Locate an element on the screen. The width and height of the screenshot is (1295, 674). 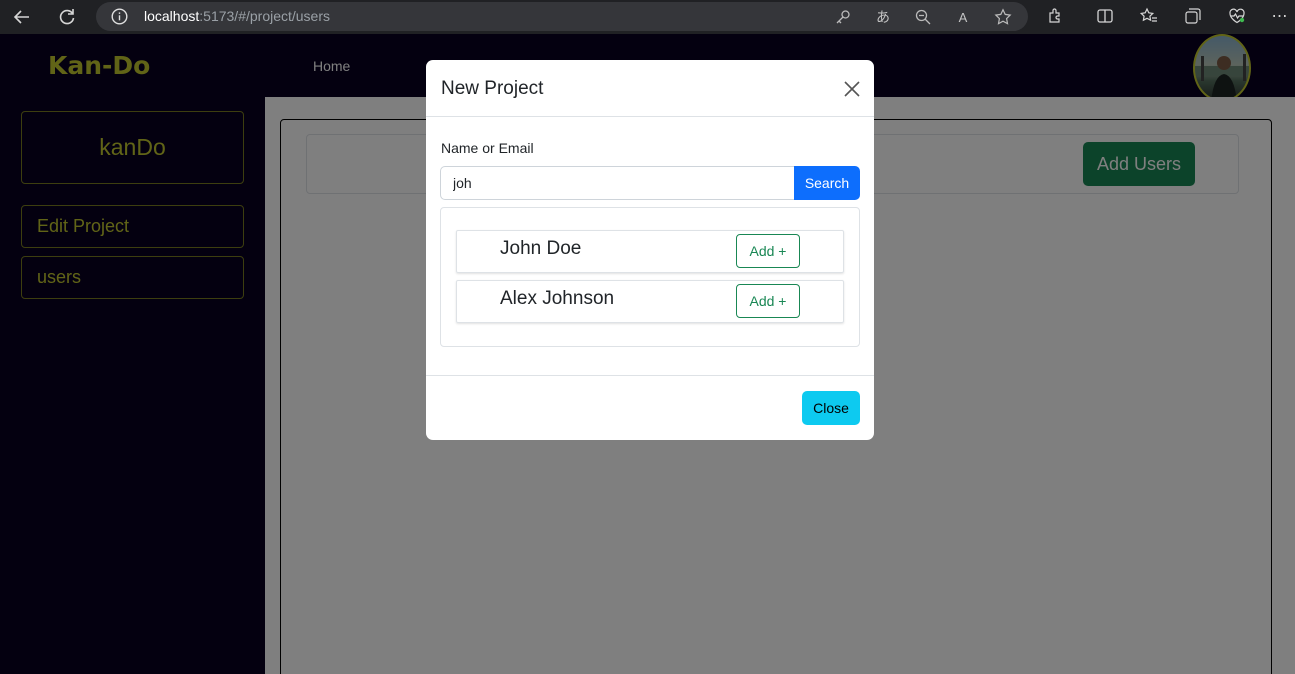
favorite-star-icon is located at coordinates (1003, 17).